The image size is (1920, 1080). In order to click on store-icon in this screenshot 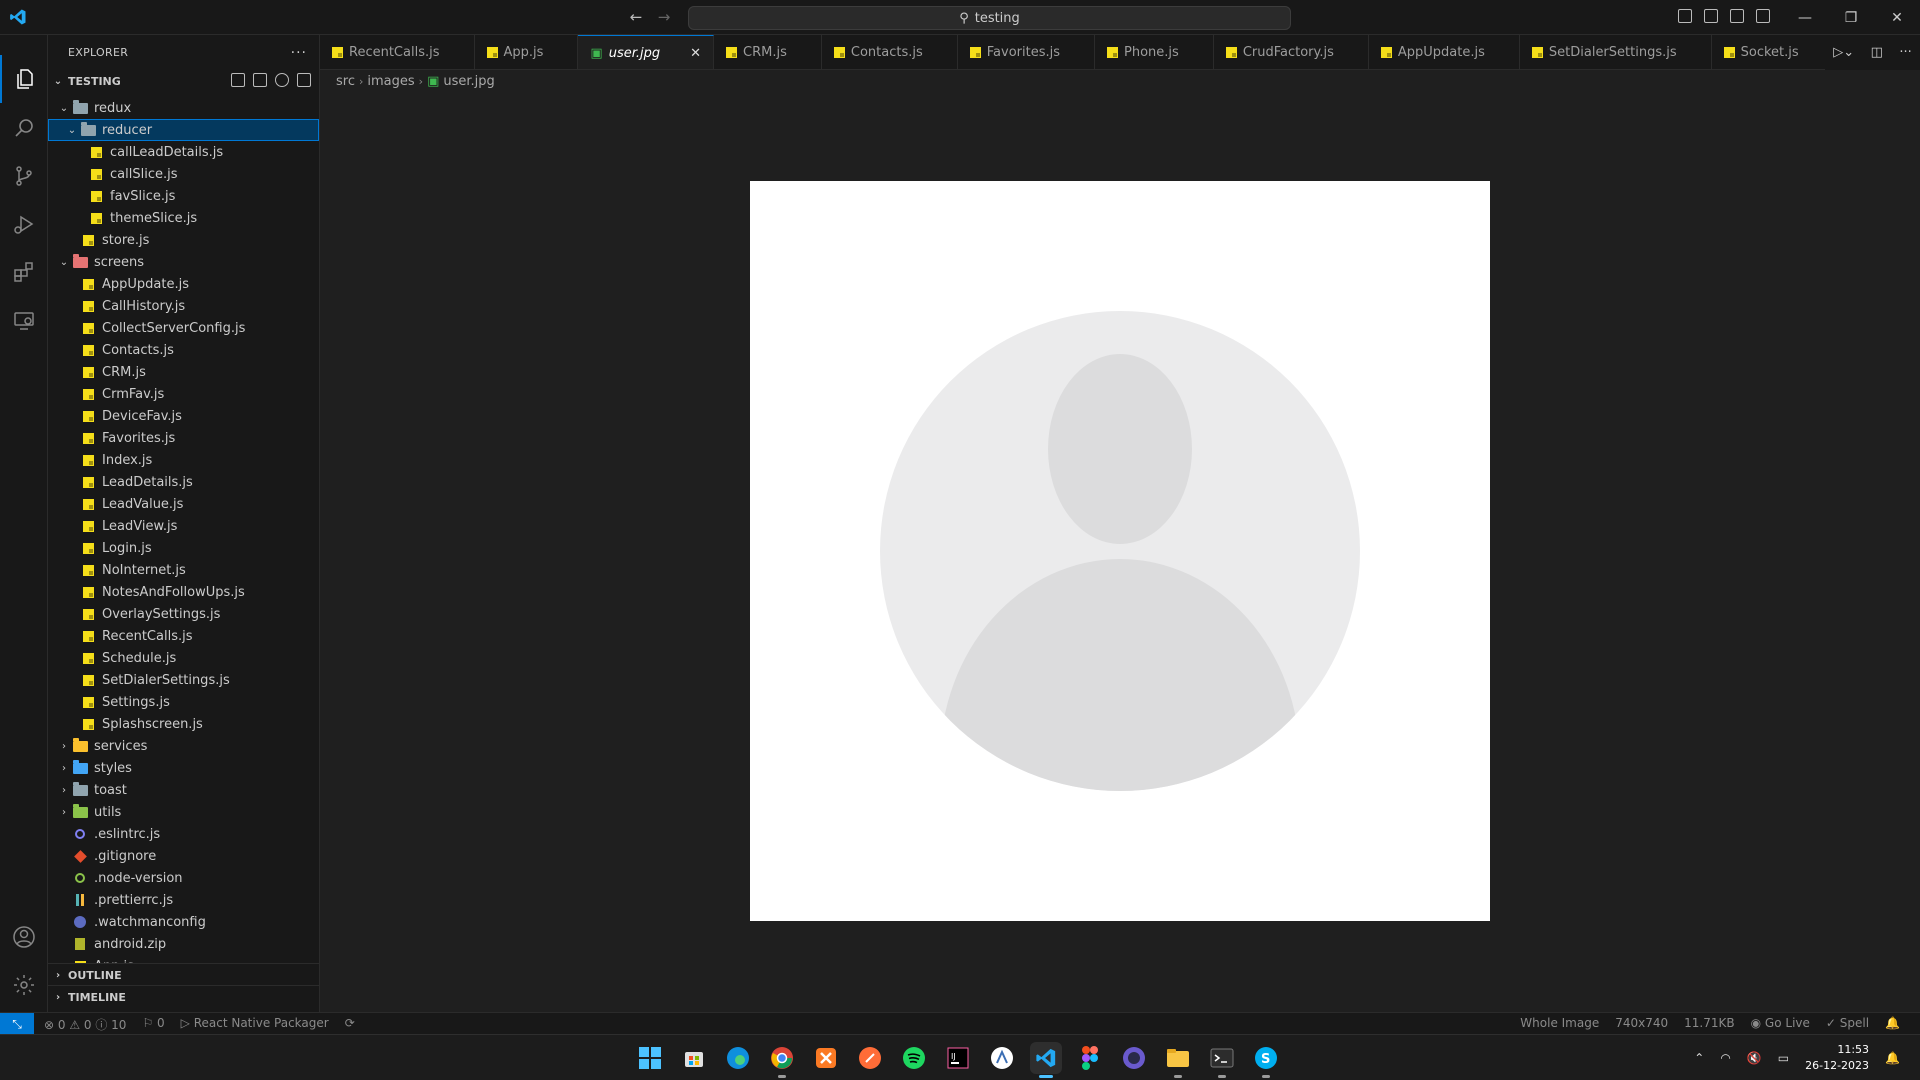, I will do `click(694, 1058)`.